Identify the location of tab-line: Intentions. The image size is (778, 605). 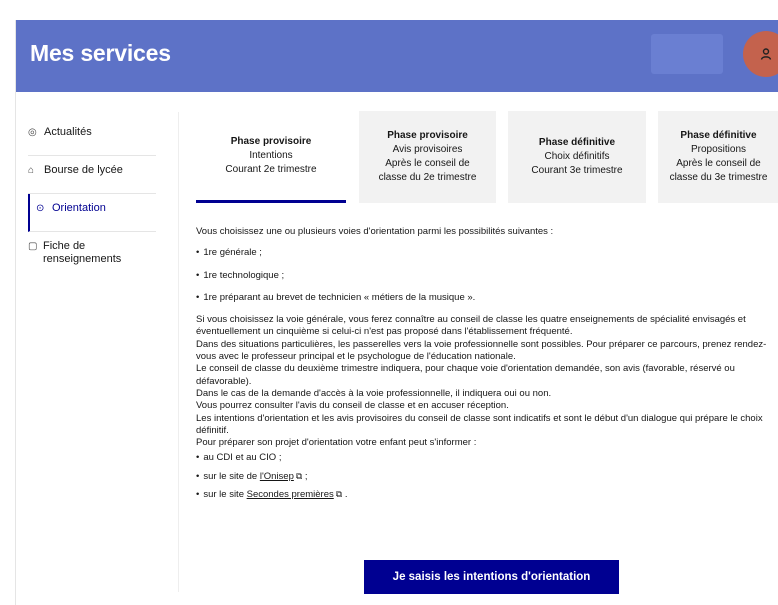
(271, 155).